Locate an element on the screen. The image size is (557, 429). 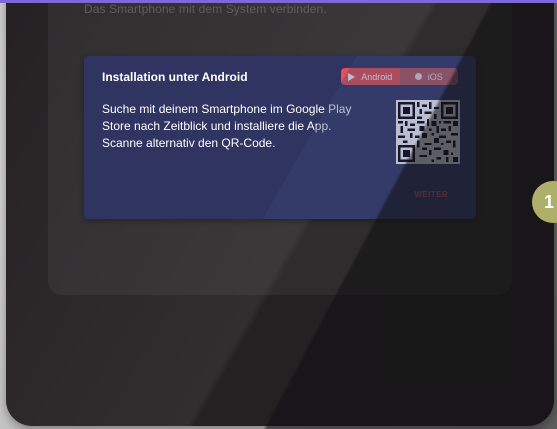
platform-toggle: Android iOS is located at coordinates (399, 76).